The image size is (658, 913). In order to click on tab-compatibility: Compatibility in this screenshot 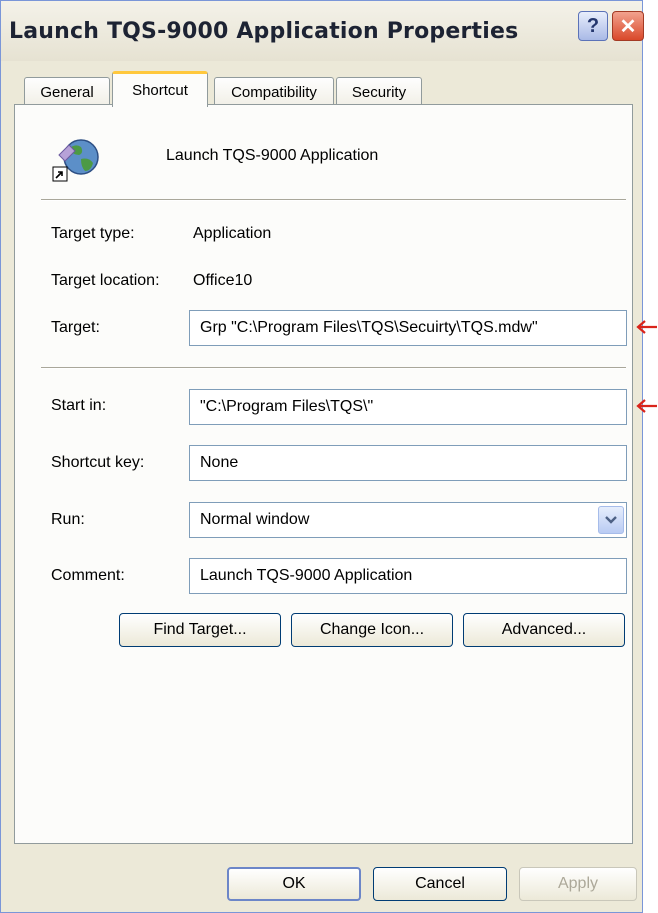, I will do `click(274, 91)`.